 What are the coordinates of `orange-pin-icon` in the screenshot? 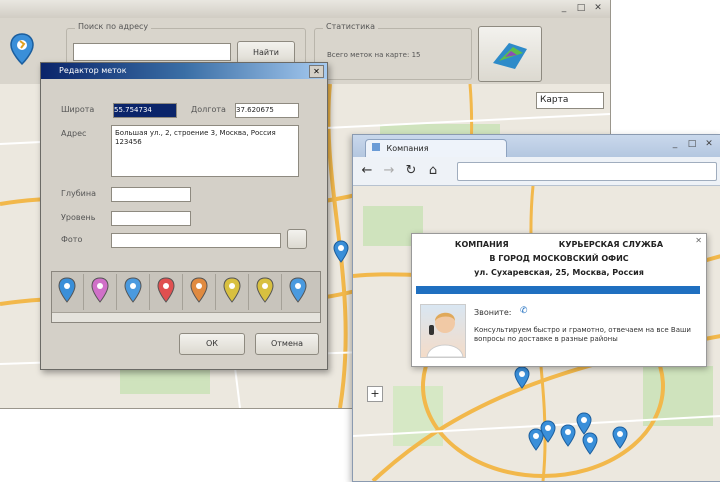 It's located at (199, 290).